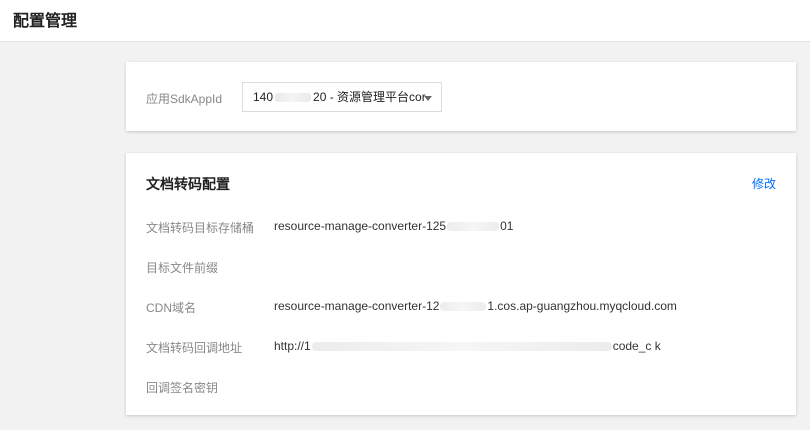 This screenshot has height=430, width=810. Describe the element at coordinates (200, 228) in the screenshot. I see `row-label: 文档转码目标存储桶` at that location.